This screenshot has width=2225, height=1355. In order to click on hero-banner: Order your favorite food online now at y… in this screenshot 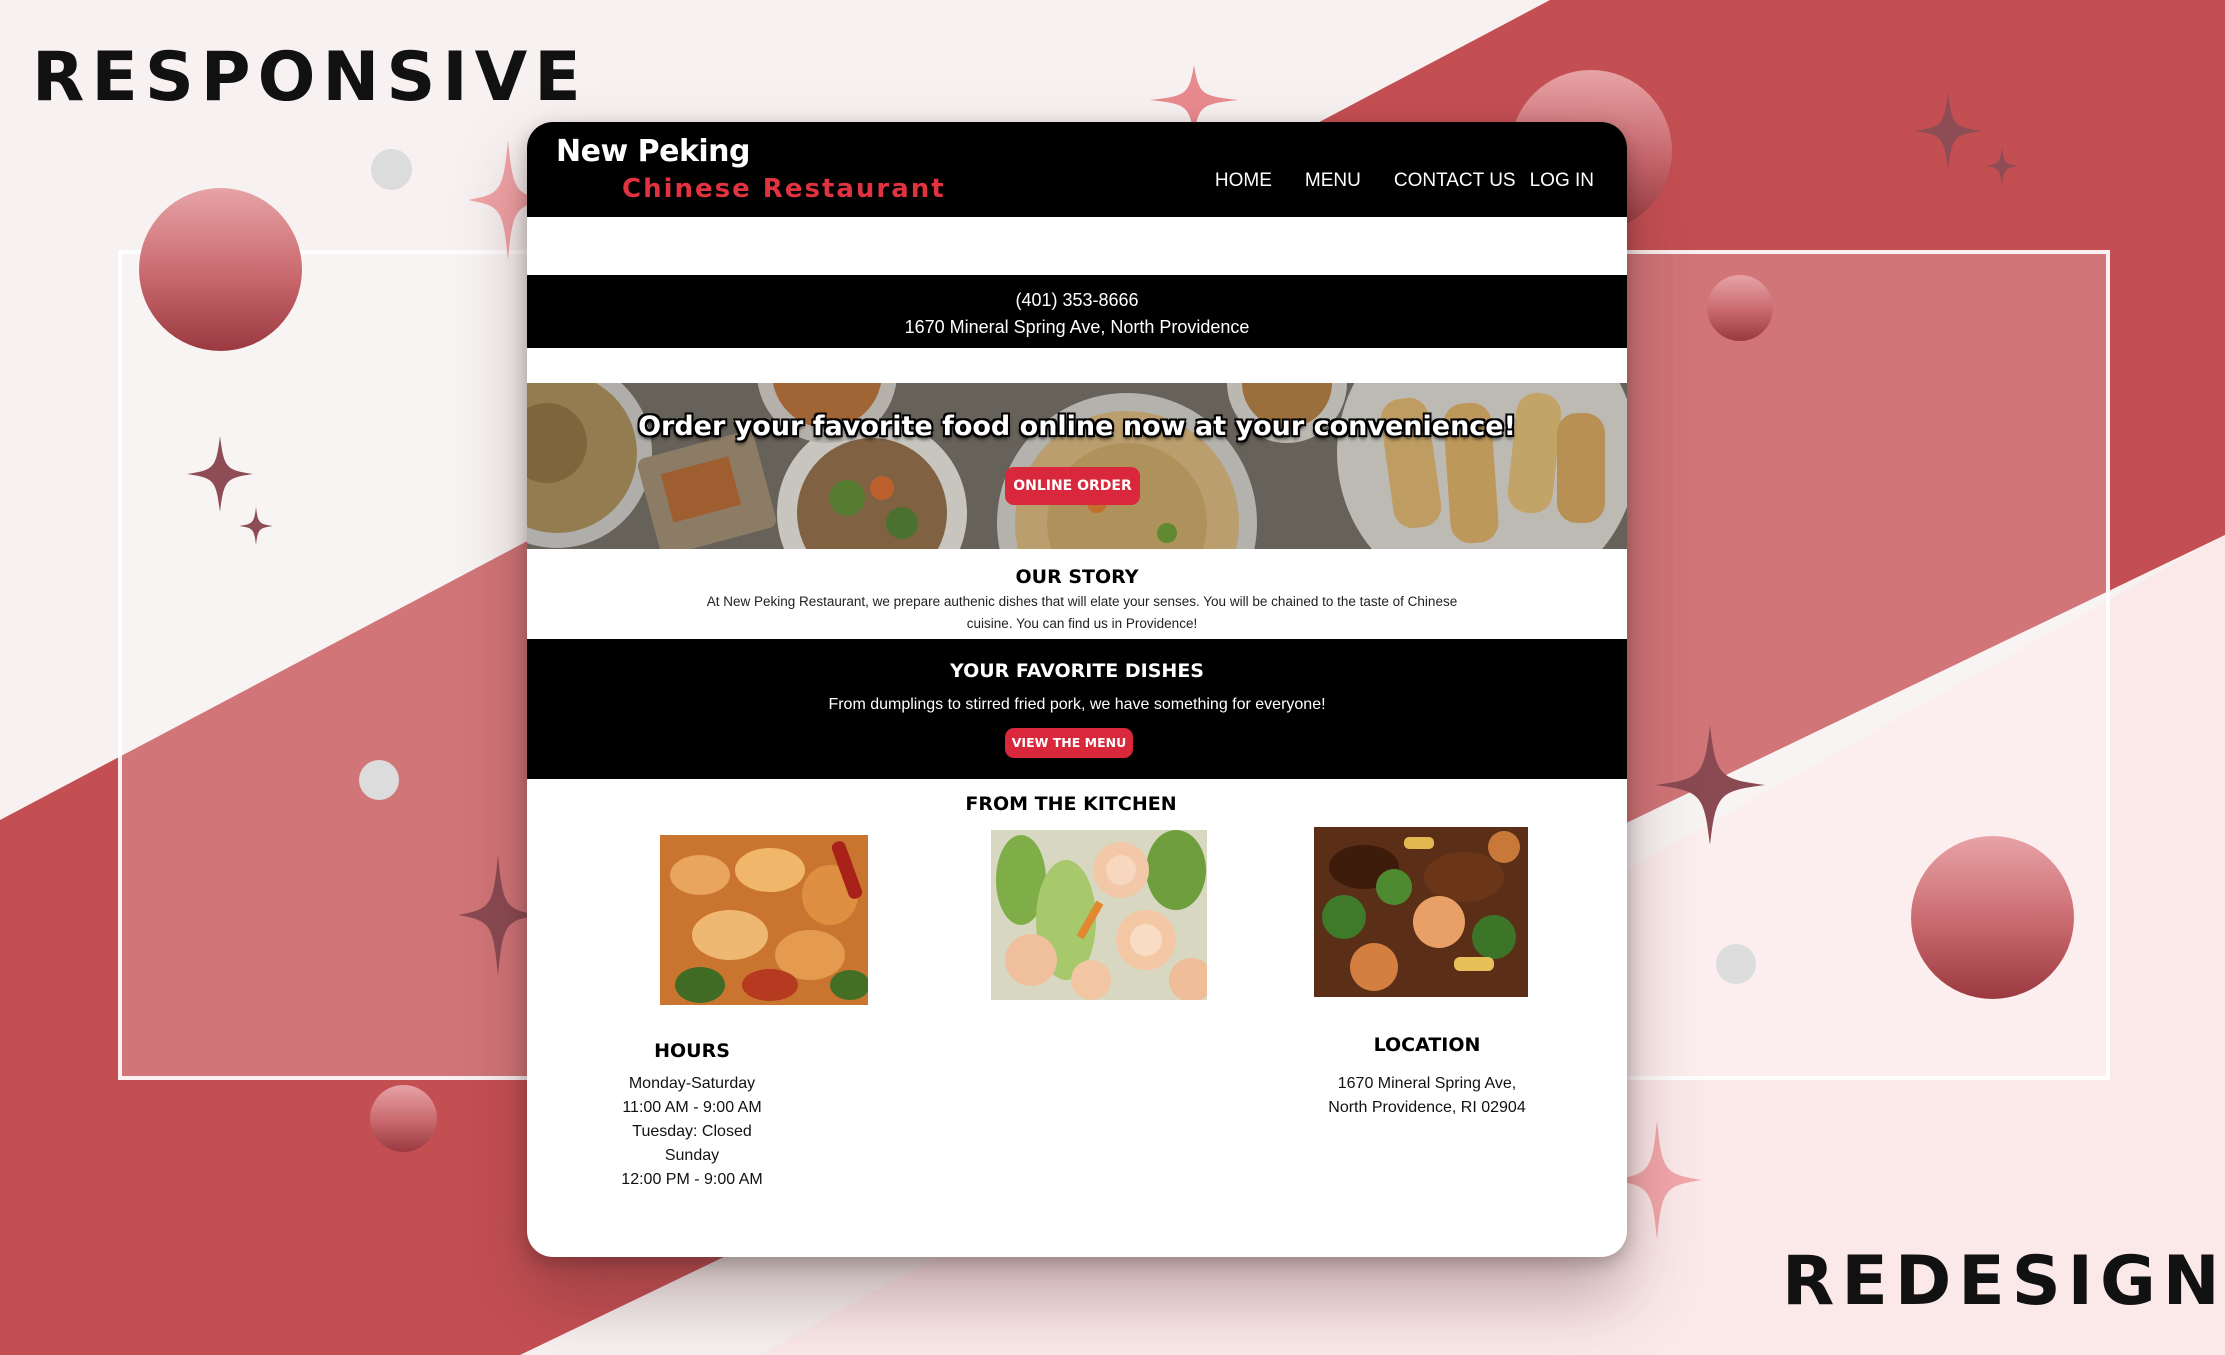, I will do `click(1077, 466)`.